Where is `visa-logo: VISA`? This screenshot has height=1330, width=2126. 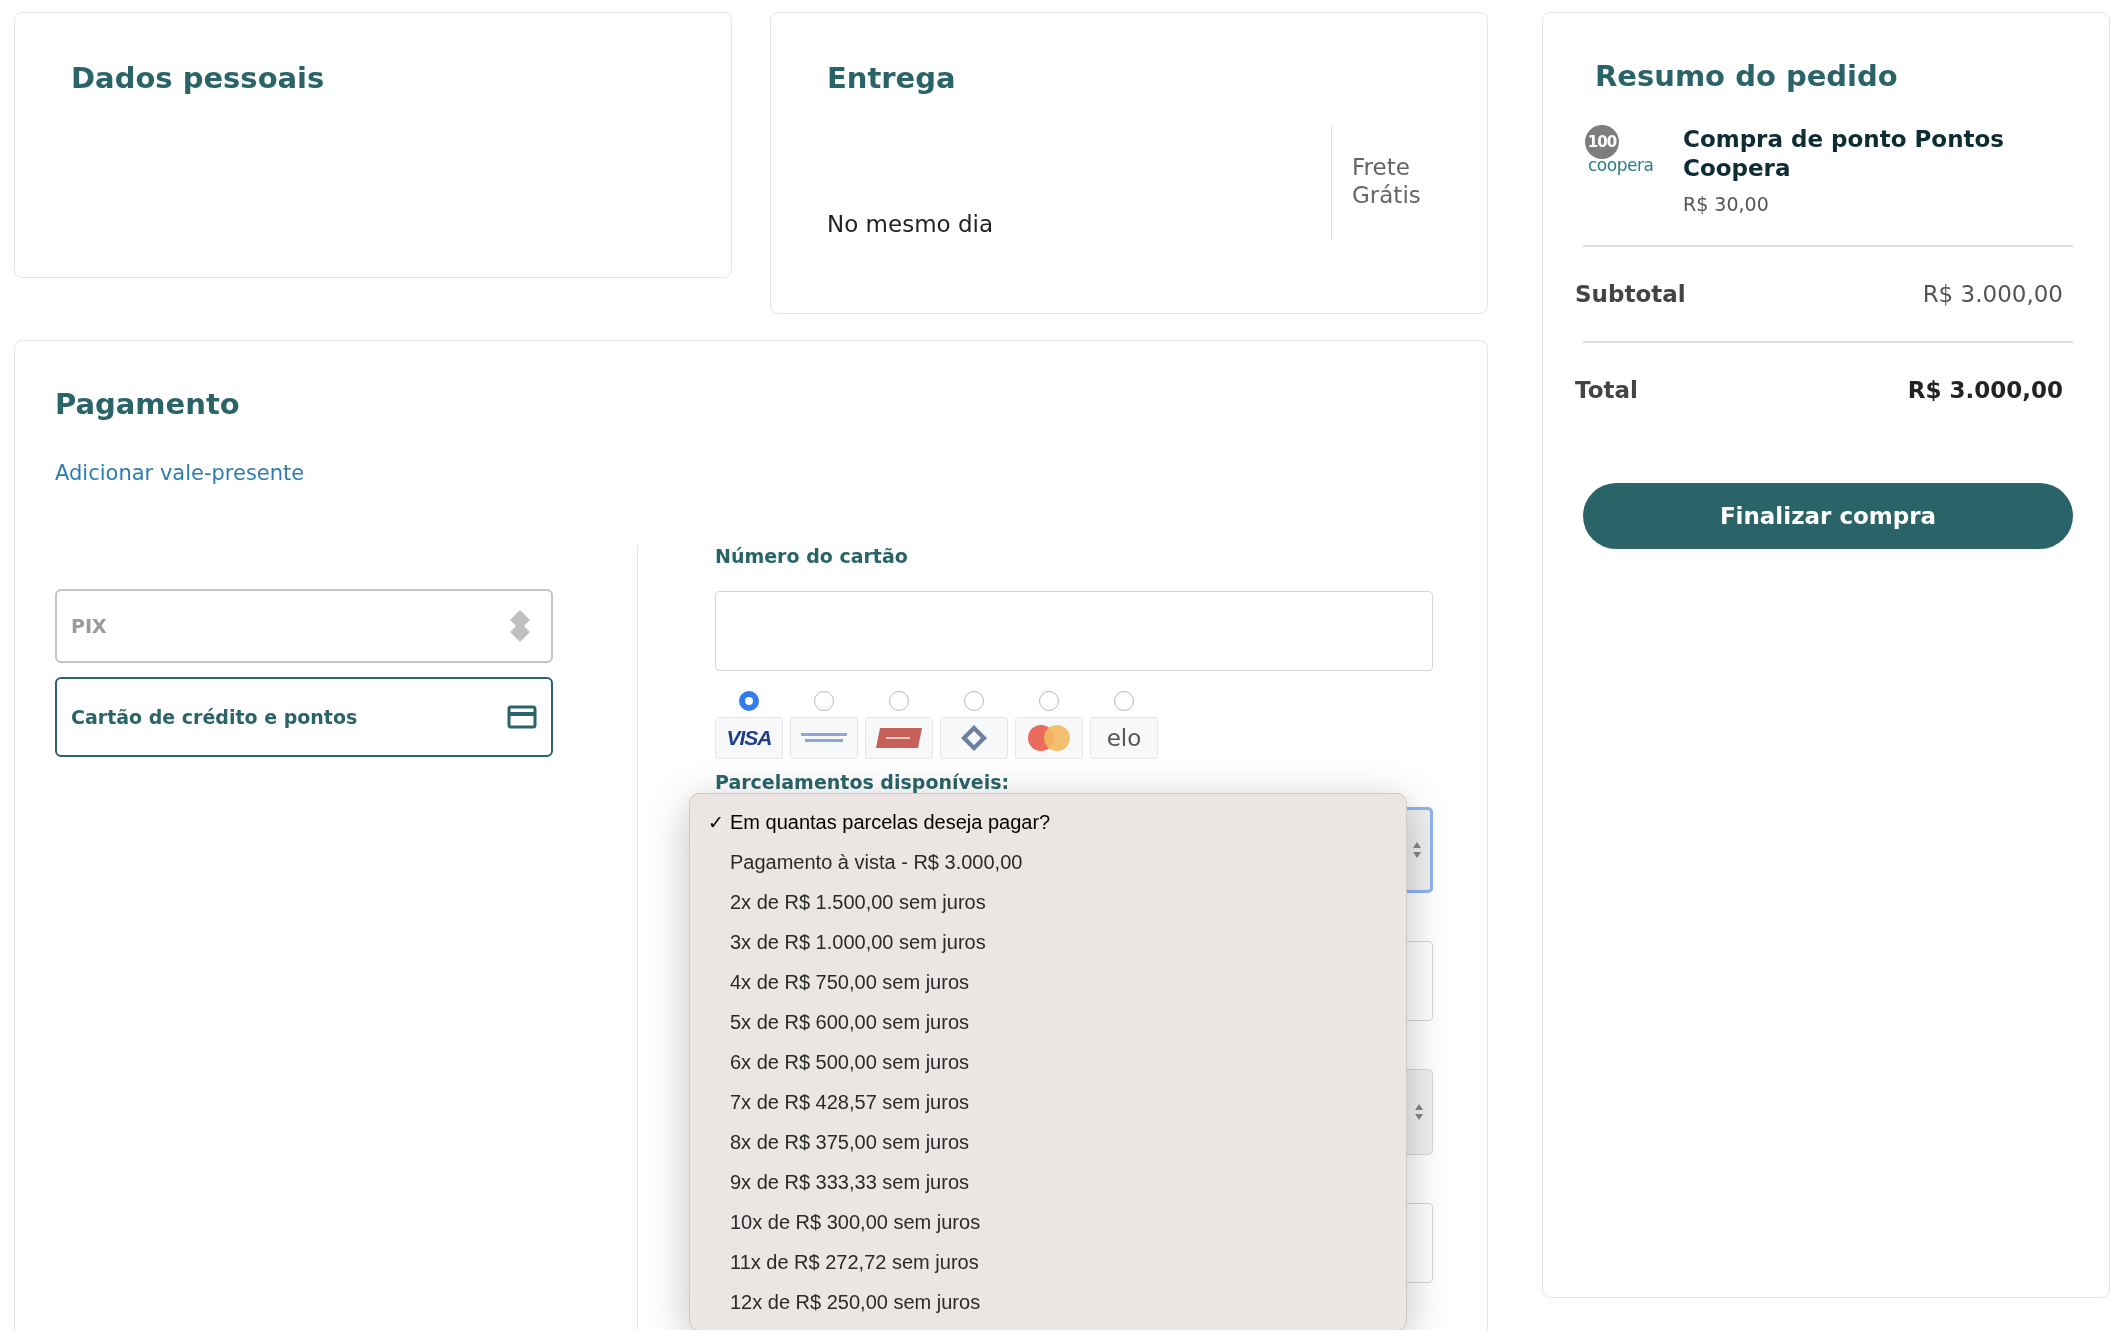
visa-logo: VISA is located at coordinates (749, 738).